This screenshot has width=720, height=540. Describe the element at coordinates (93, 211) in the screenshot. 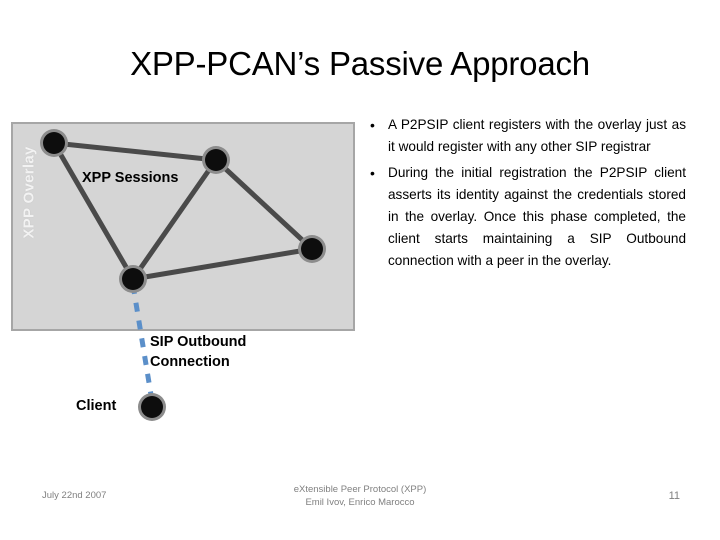

I see `edge-topleft-bottomcenter` at that location.